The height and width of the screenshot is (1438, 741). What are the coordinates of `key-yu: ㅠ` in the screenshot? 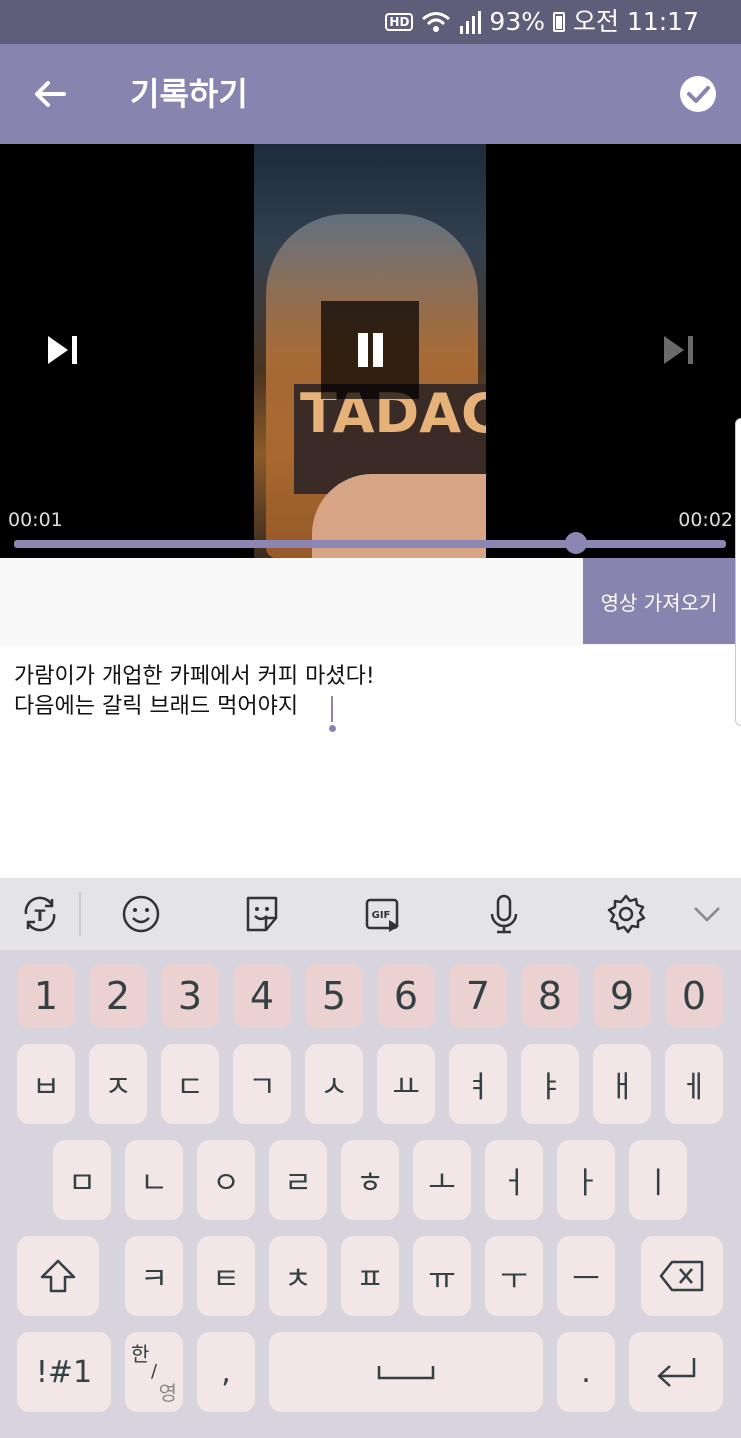 It's located at (442, 1276).